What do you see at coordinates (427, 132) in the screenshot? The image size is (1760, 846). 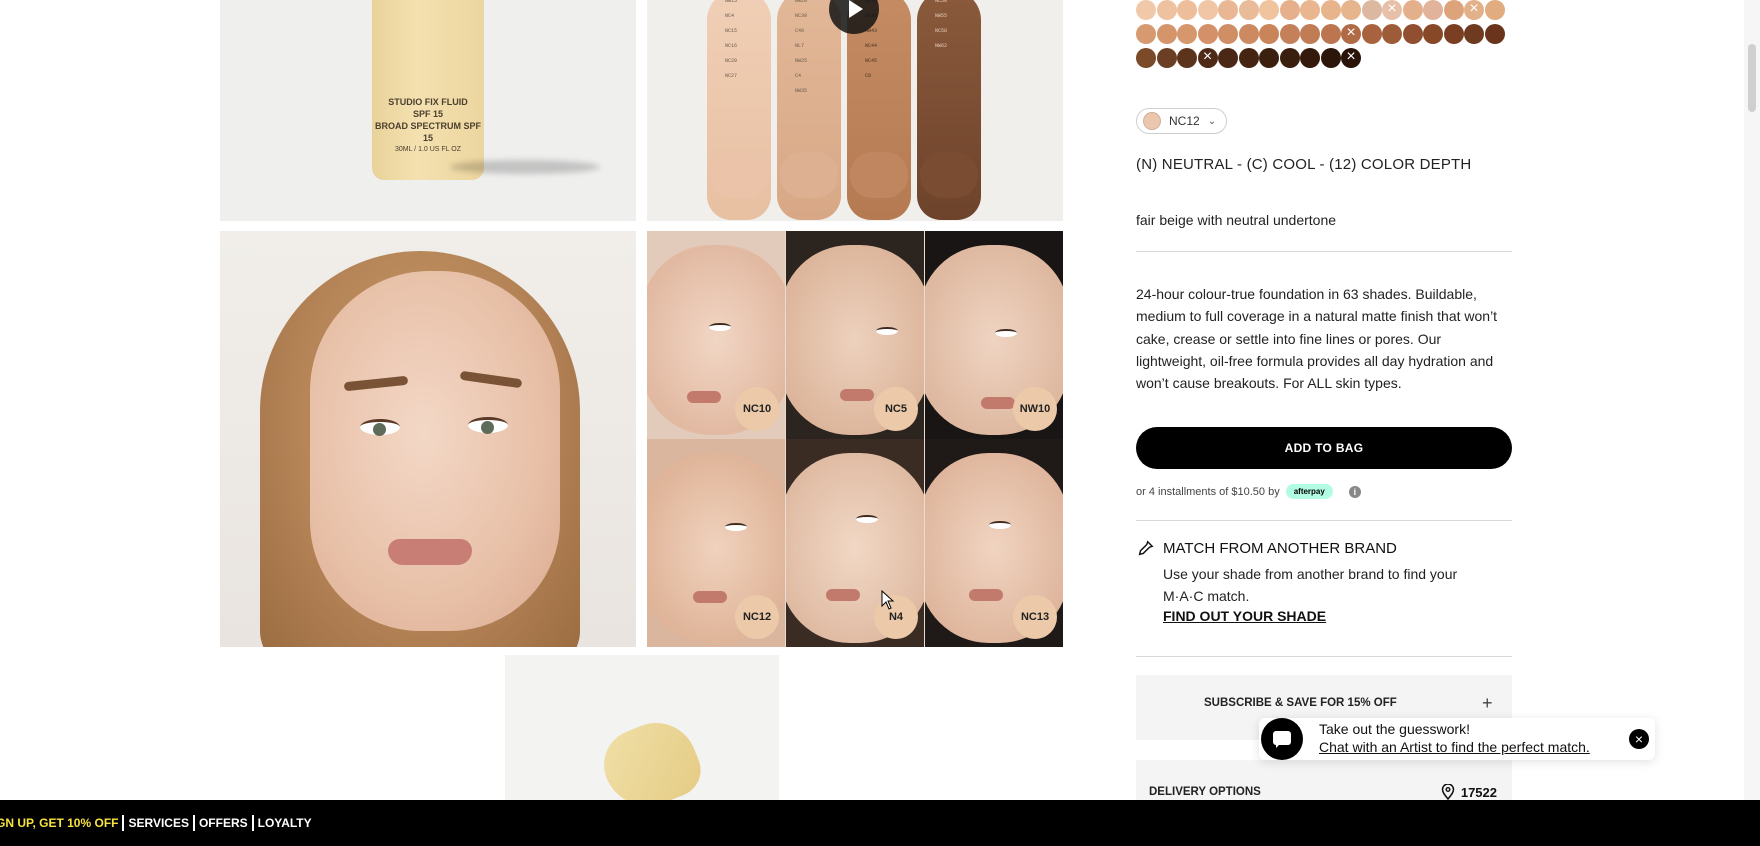 I see `bottle-label-line: BROAD SPECTRUM SPF 15` at bounding box center [427, 132].